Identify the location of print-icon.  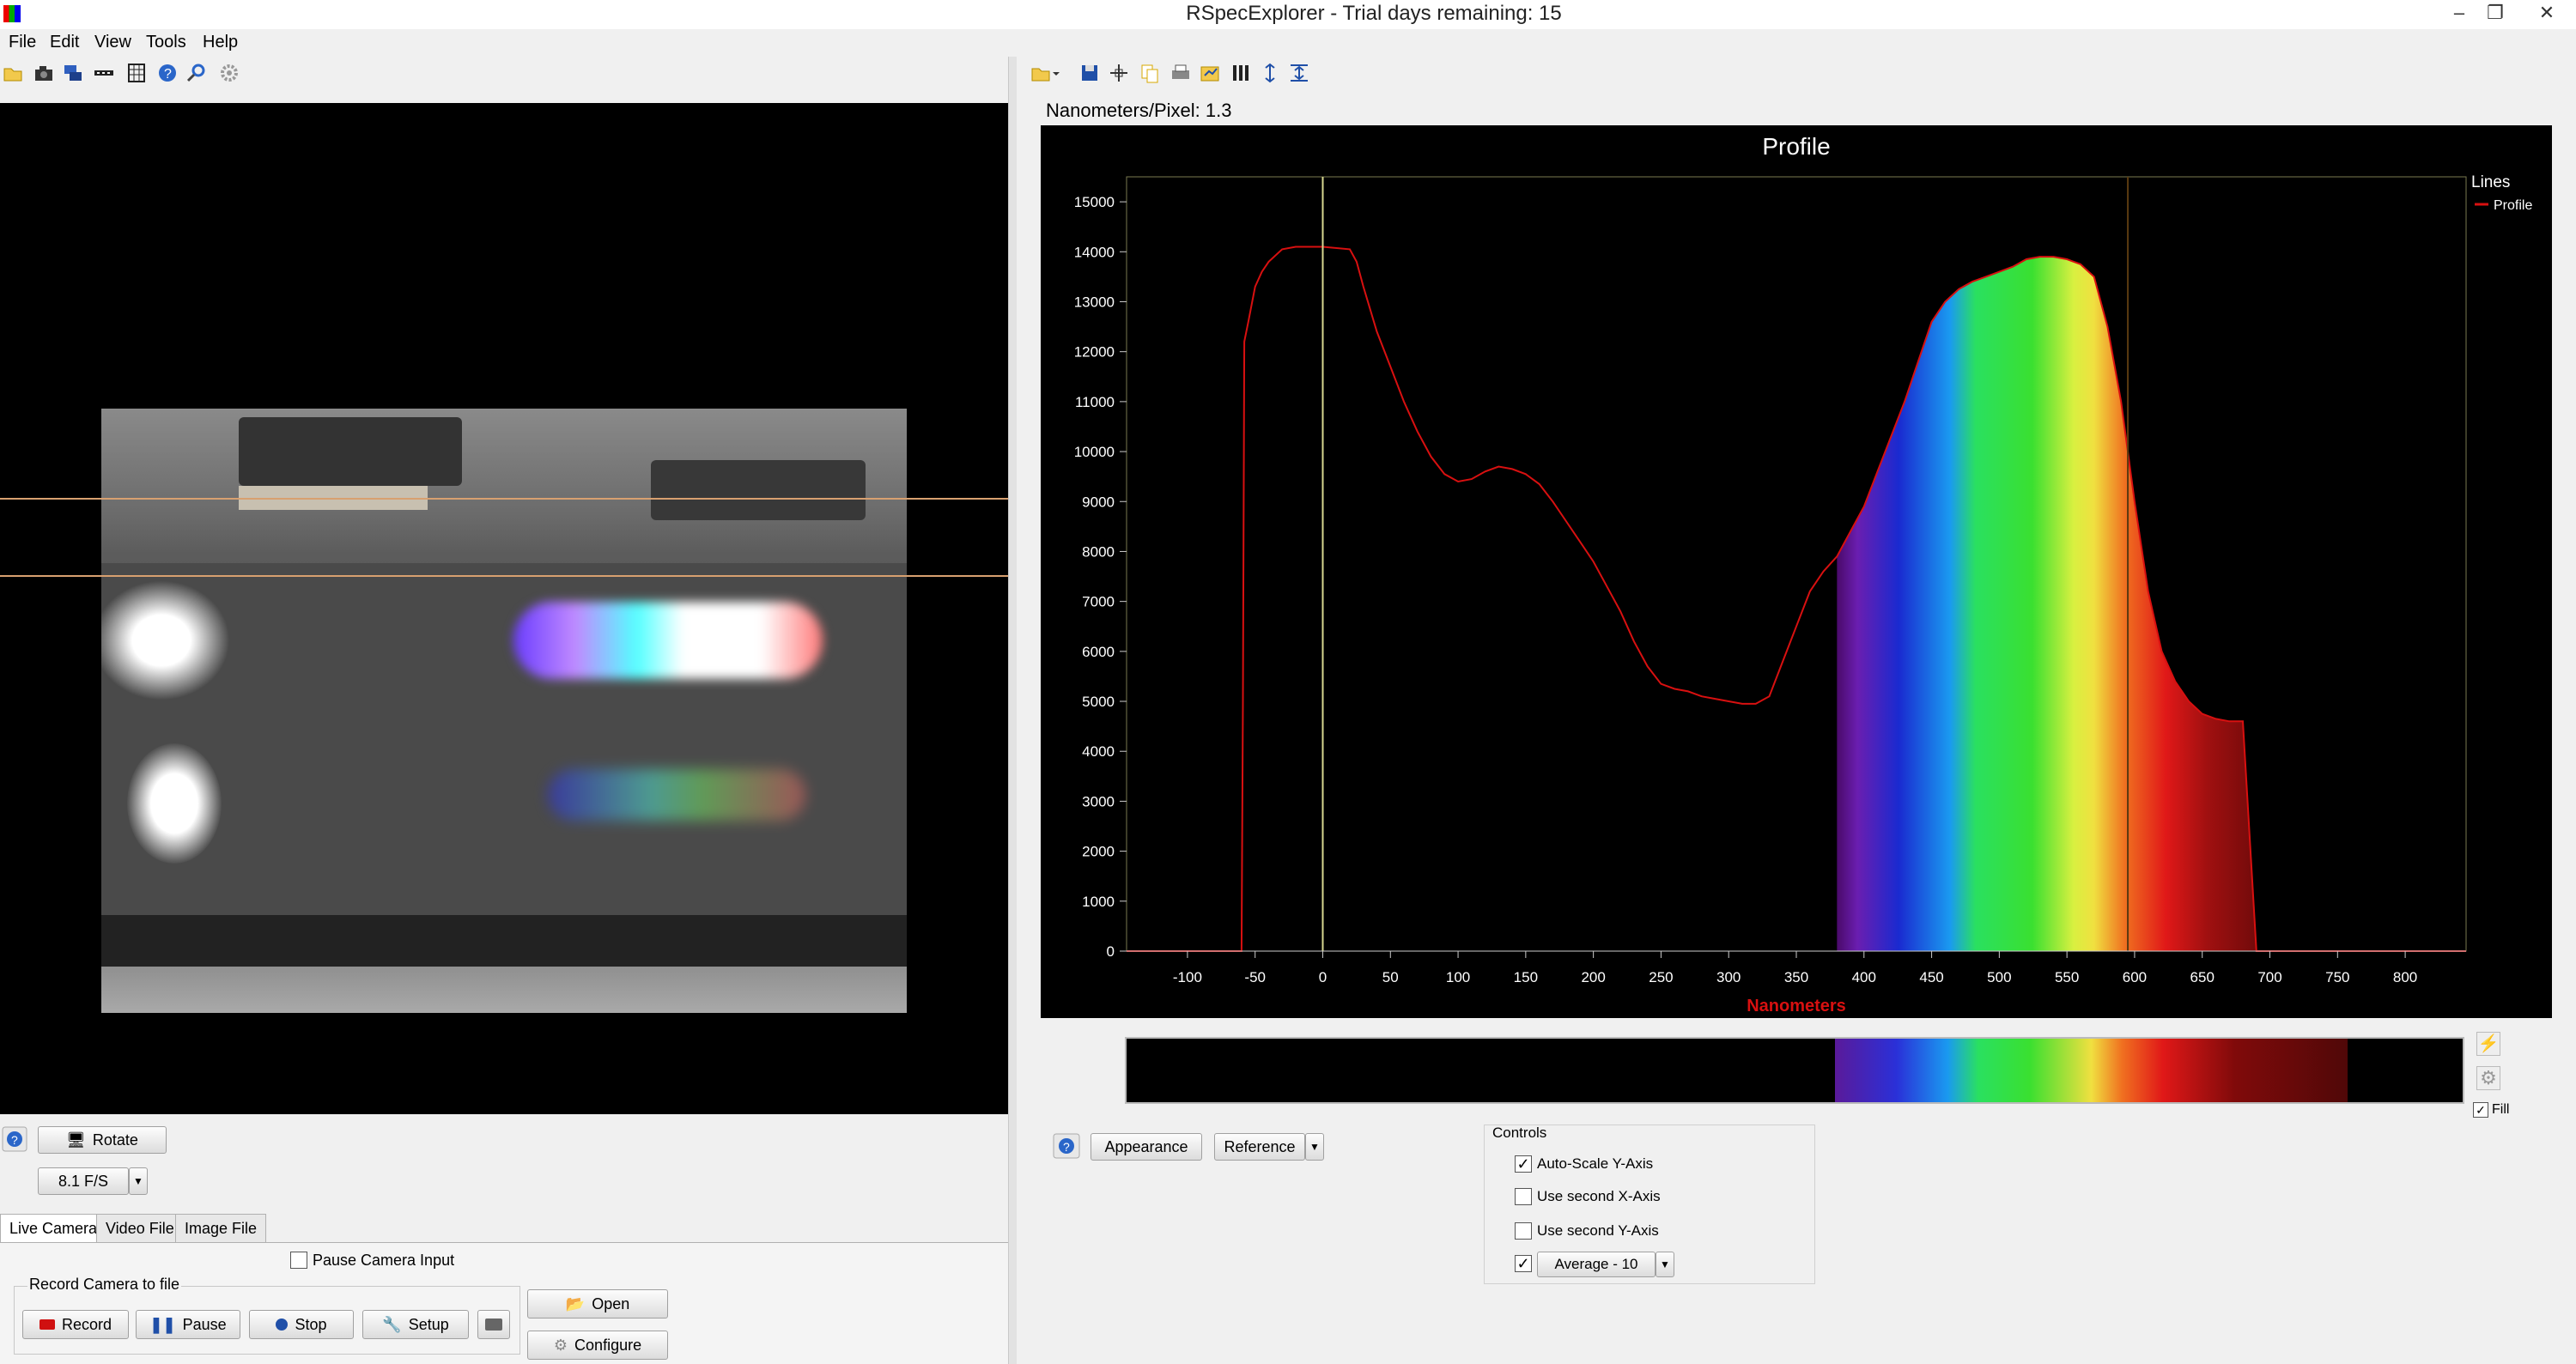
(1181, 73).